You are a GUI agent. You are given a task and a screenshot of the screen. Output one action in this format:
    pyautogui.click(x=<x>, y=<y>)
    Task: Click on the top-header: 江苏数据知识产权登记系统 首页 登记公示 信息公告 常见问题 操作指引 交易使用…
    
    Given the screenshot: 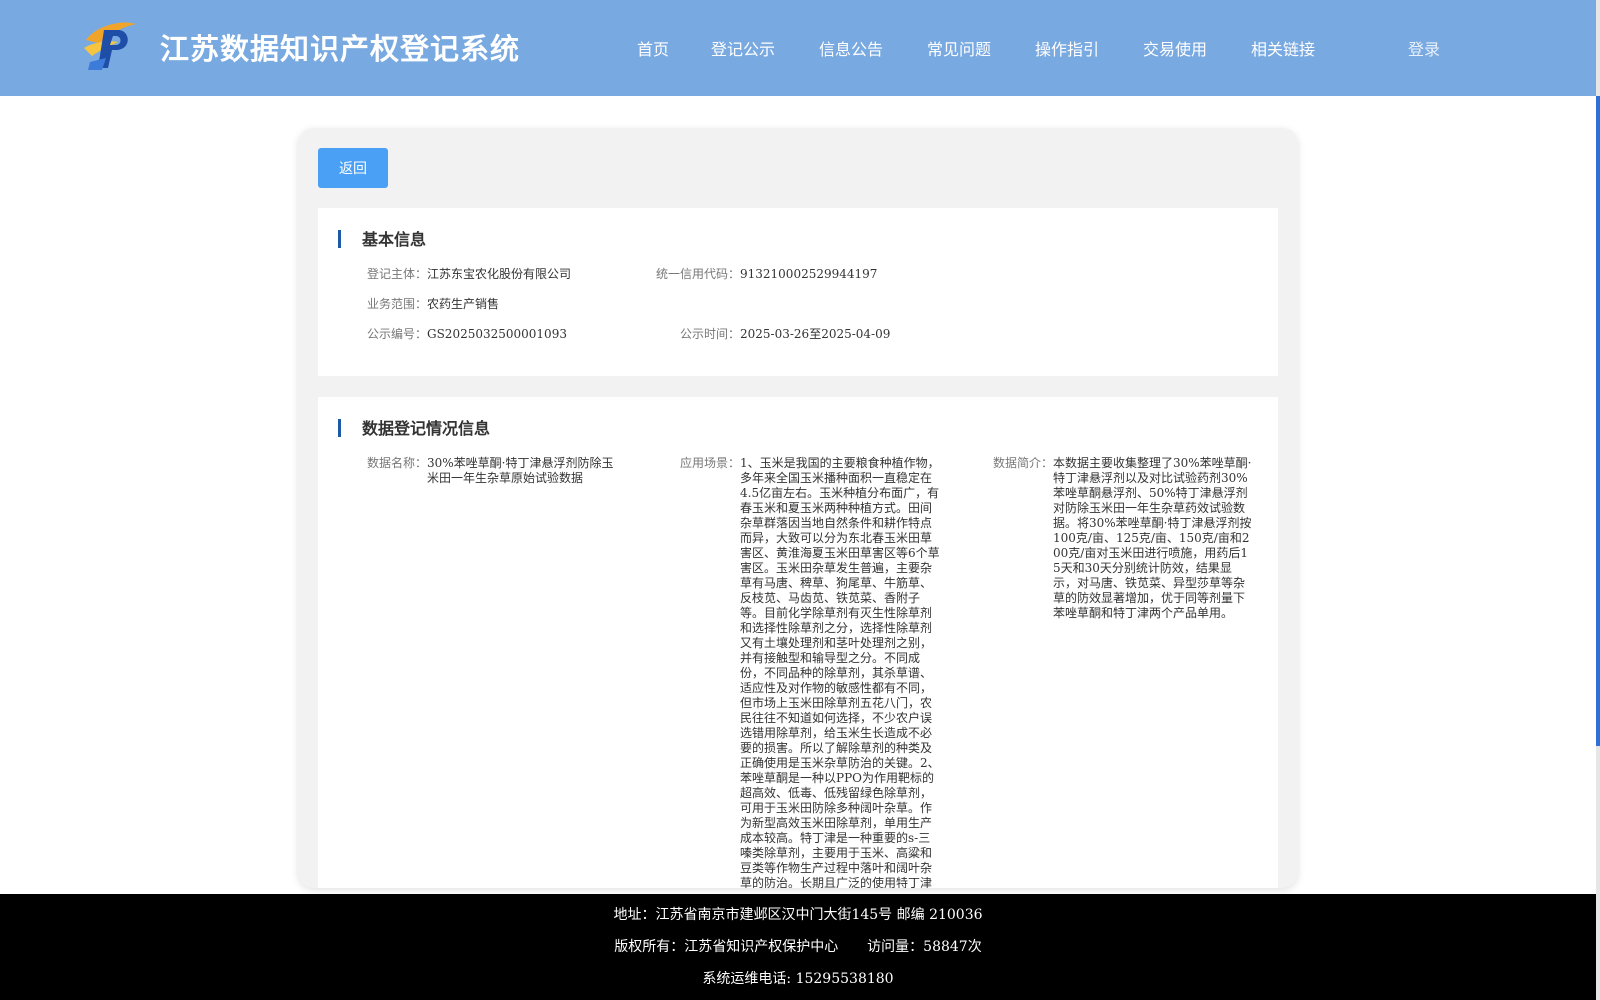 What is the action you would take?
    pyautogui.click(x=798, y=48)
    